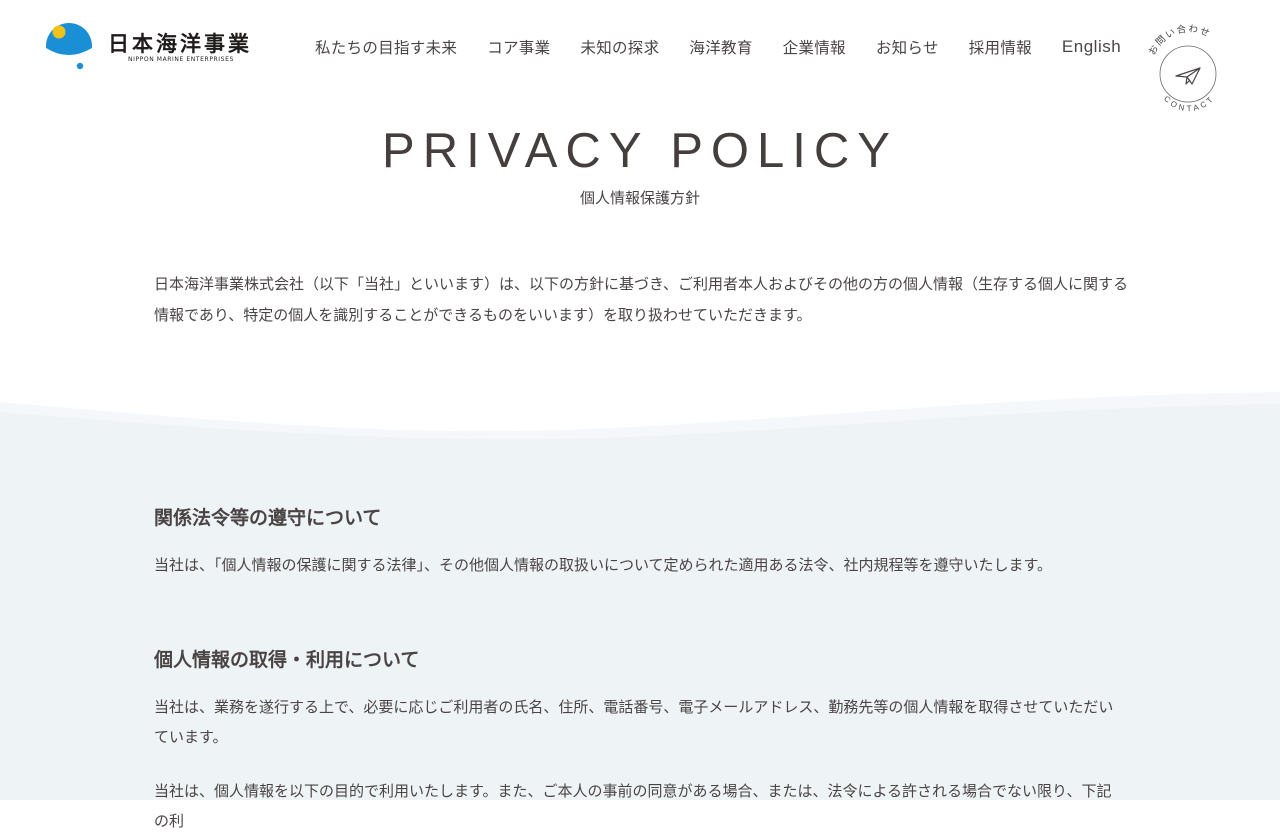  Describe the element at coordinates (814, 47) in the screenshot. I see `nav-item-company: 企業情報` at that location.